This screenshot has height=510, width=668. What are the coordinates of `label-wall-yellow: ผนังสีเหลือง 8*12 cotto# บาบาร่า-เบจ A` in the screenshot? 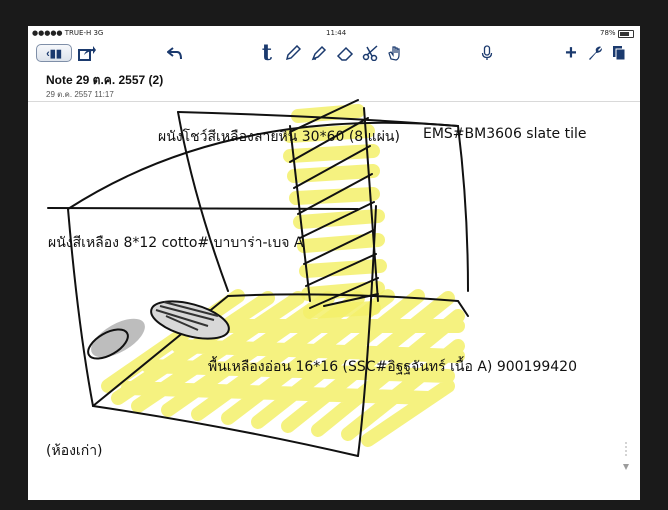 It's located at (176, 243).